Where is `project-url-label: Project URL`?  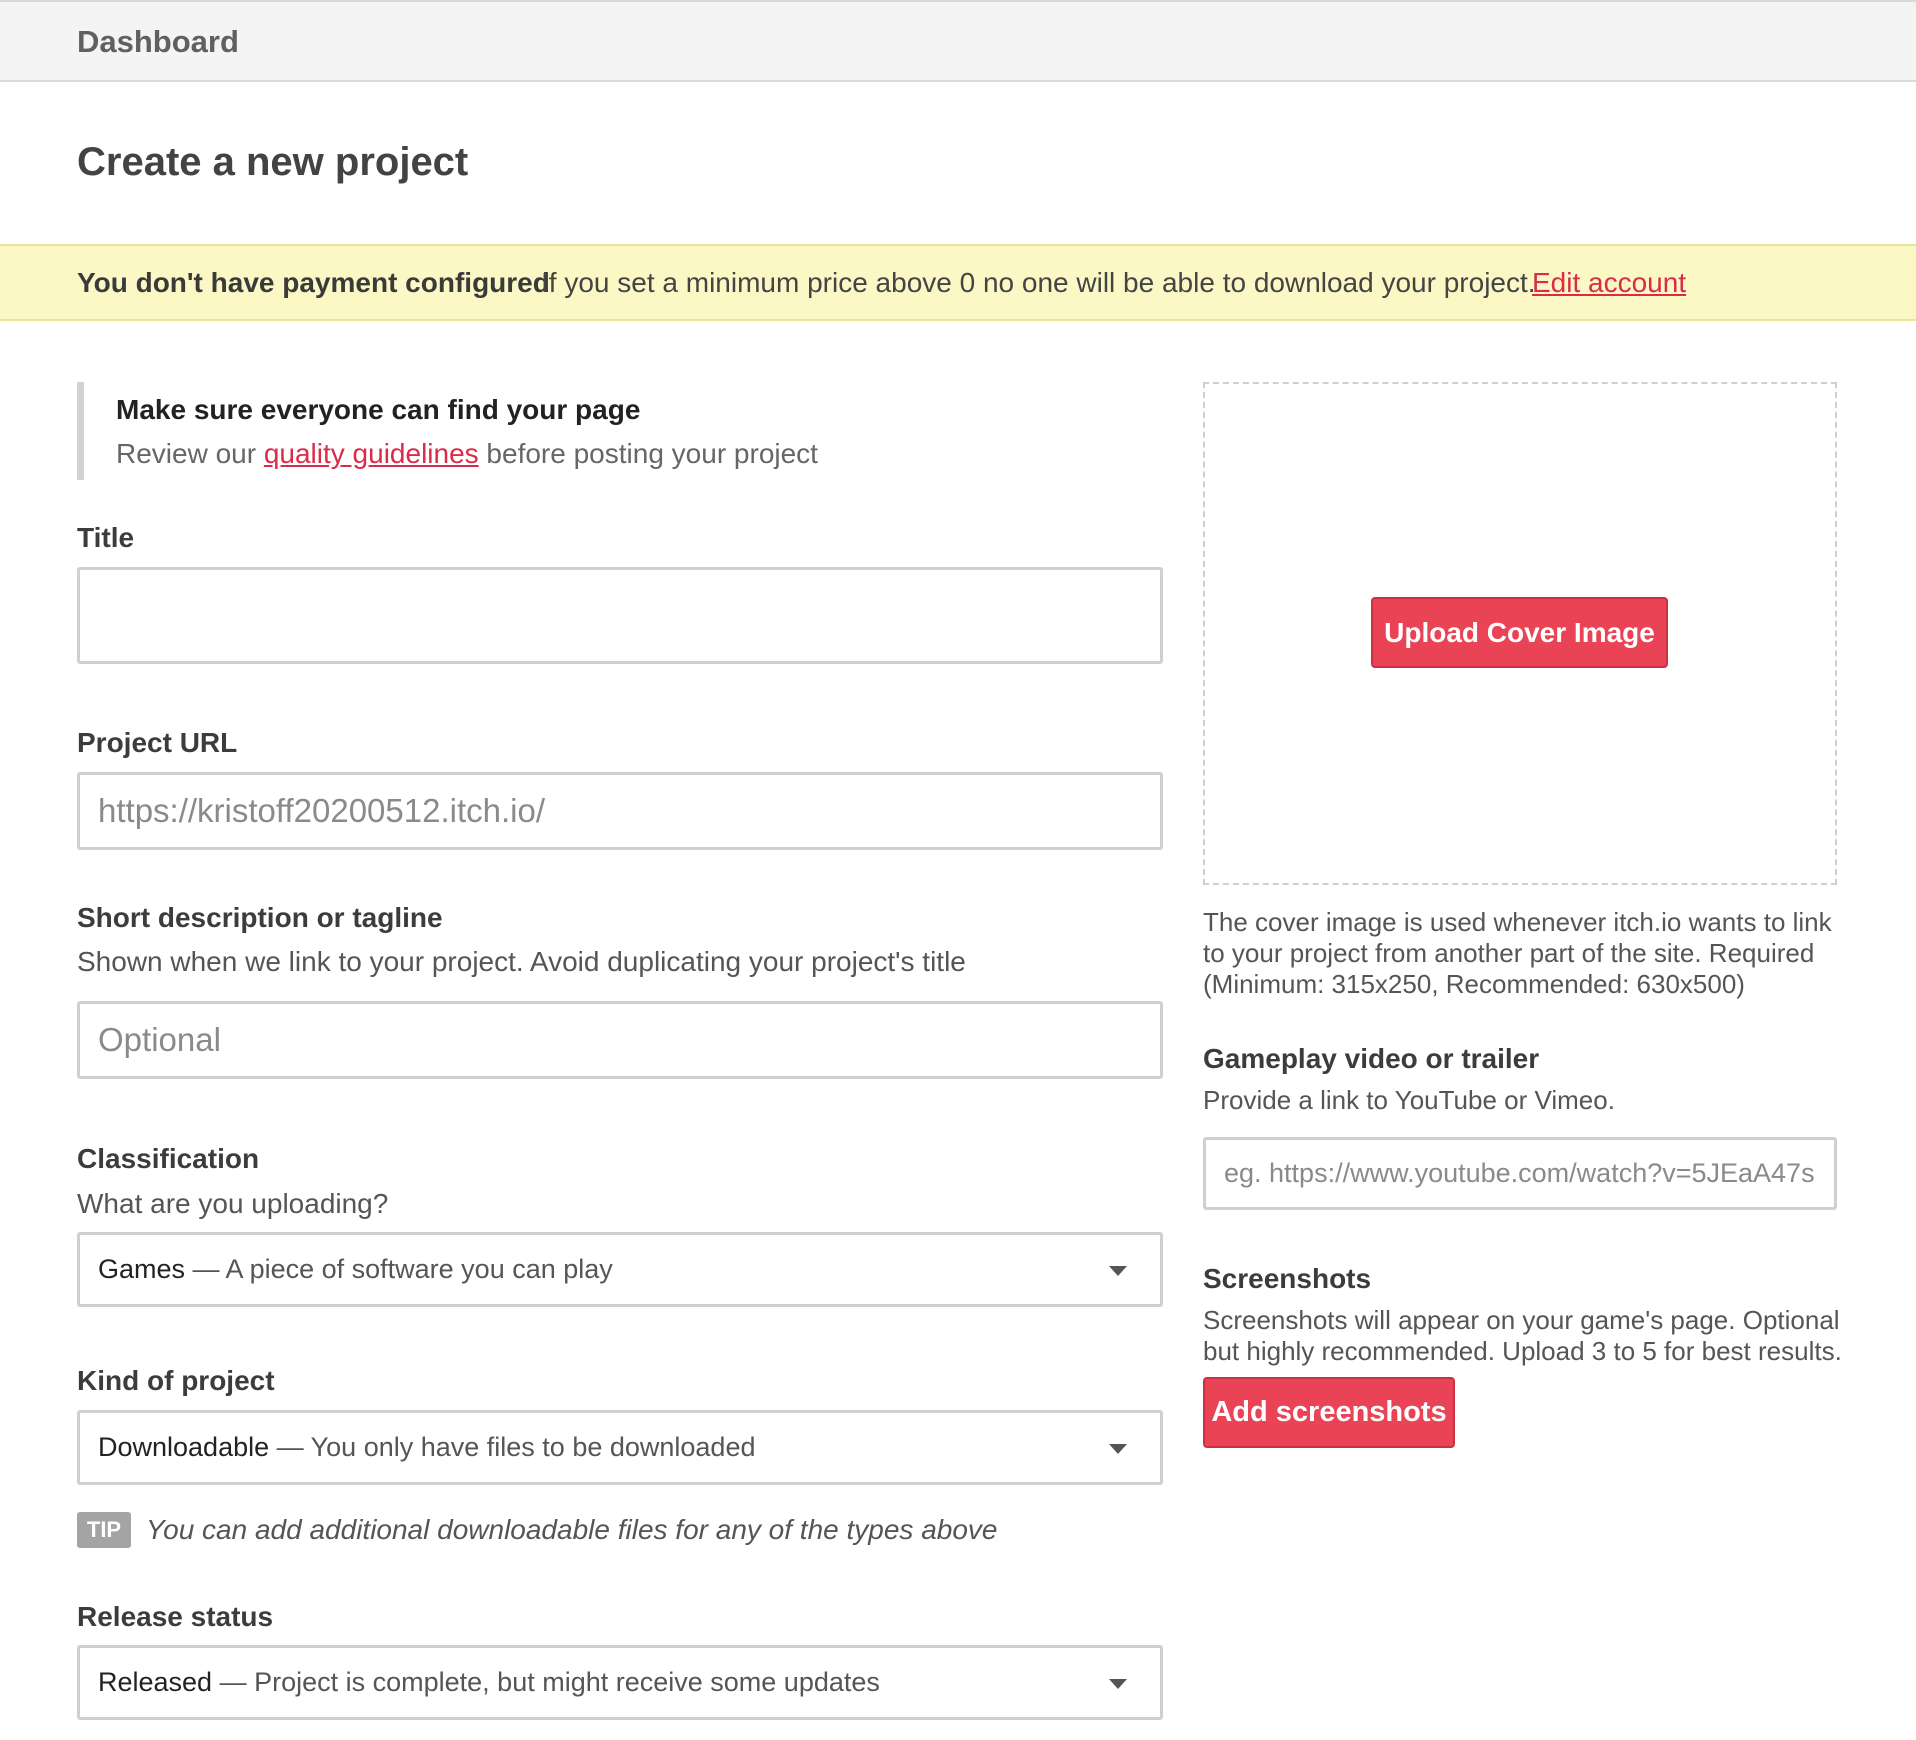 project-url-label: Project URL is located at coordinates (157, 742).